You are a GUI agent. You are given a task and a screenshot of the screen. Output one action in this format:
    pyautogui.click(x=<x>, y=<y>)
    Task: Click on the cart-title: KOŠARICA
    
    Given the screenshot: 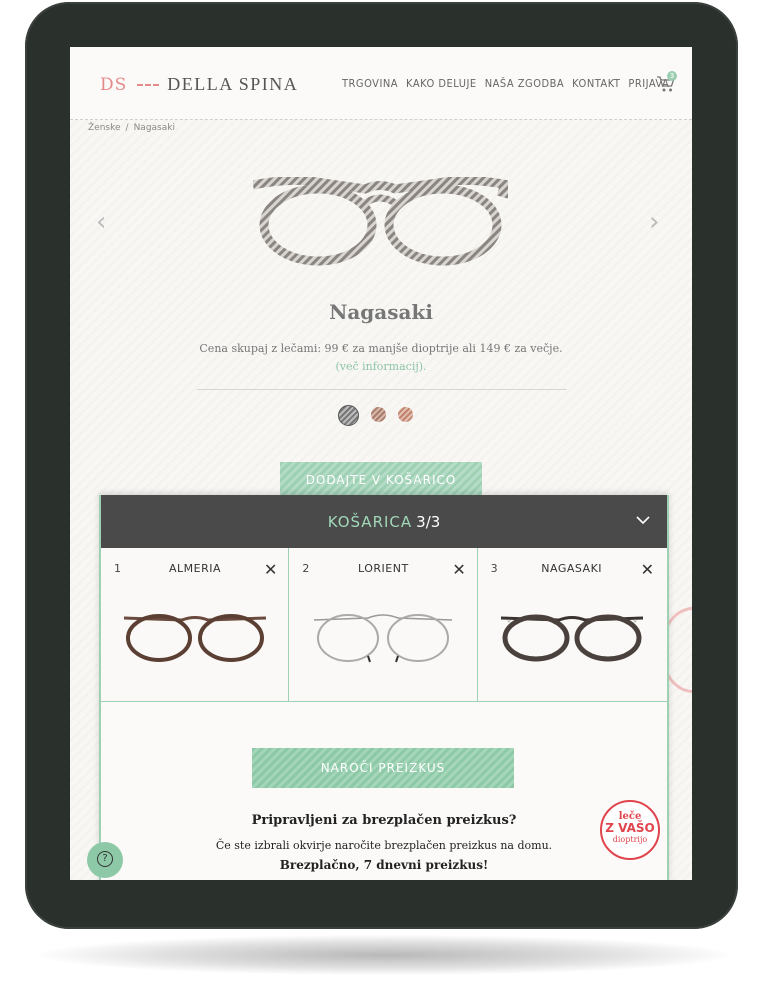 What is the action you would take?
    pyautogui.click(x=370, y=522)
    